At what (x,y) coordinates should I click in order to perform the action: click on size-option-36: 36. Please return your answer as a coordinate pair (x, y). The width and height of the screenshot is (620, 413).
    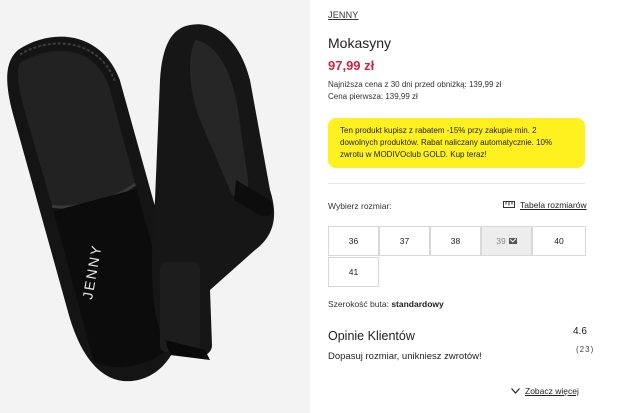
    Looking at the image, I should click on (353, 241).